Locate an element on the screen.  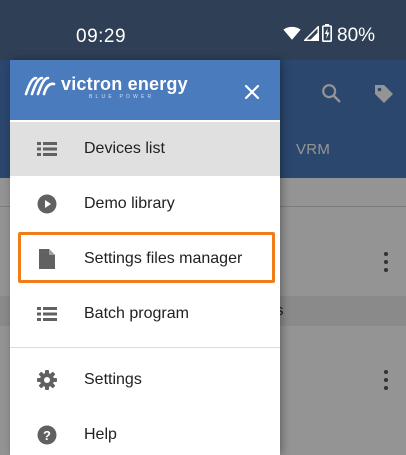
menu-item-help: ? Help is located at coordinates (145, 431).